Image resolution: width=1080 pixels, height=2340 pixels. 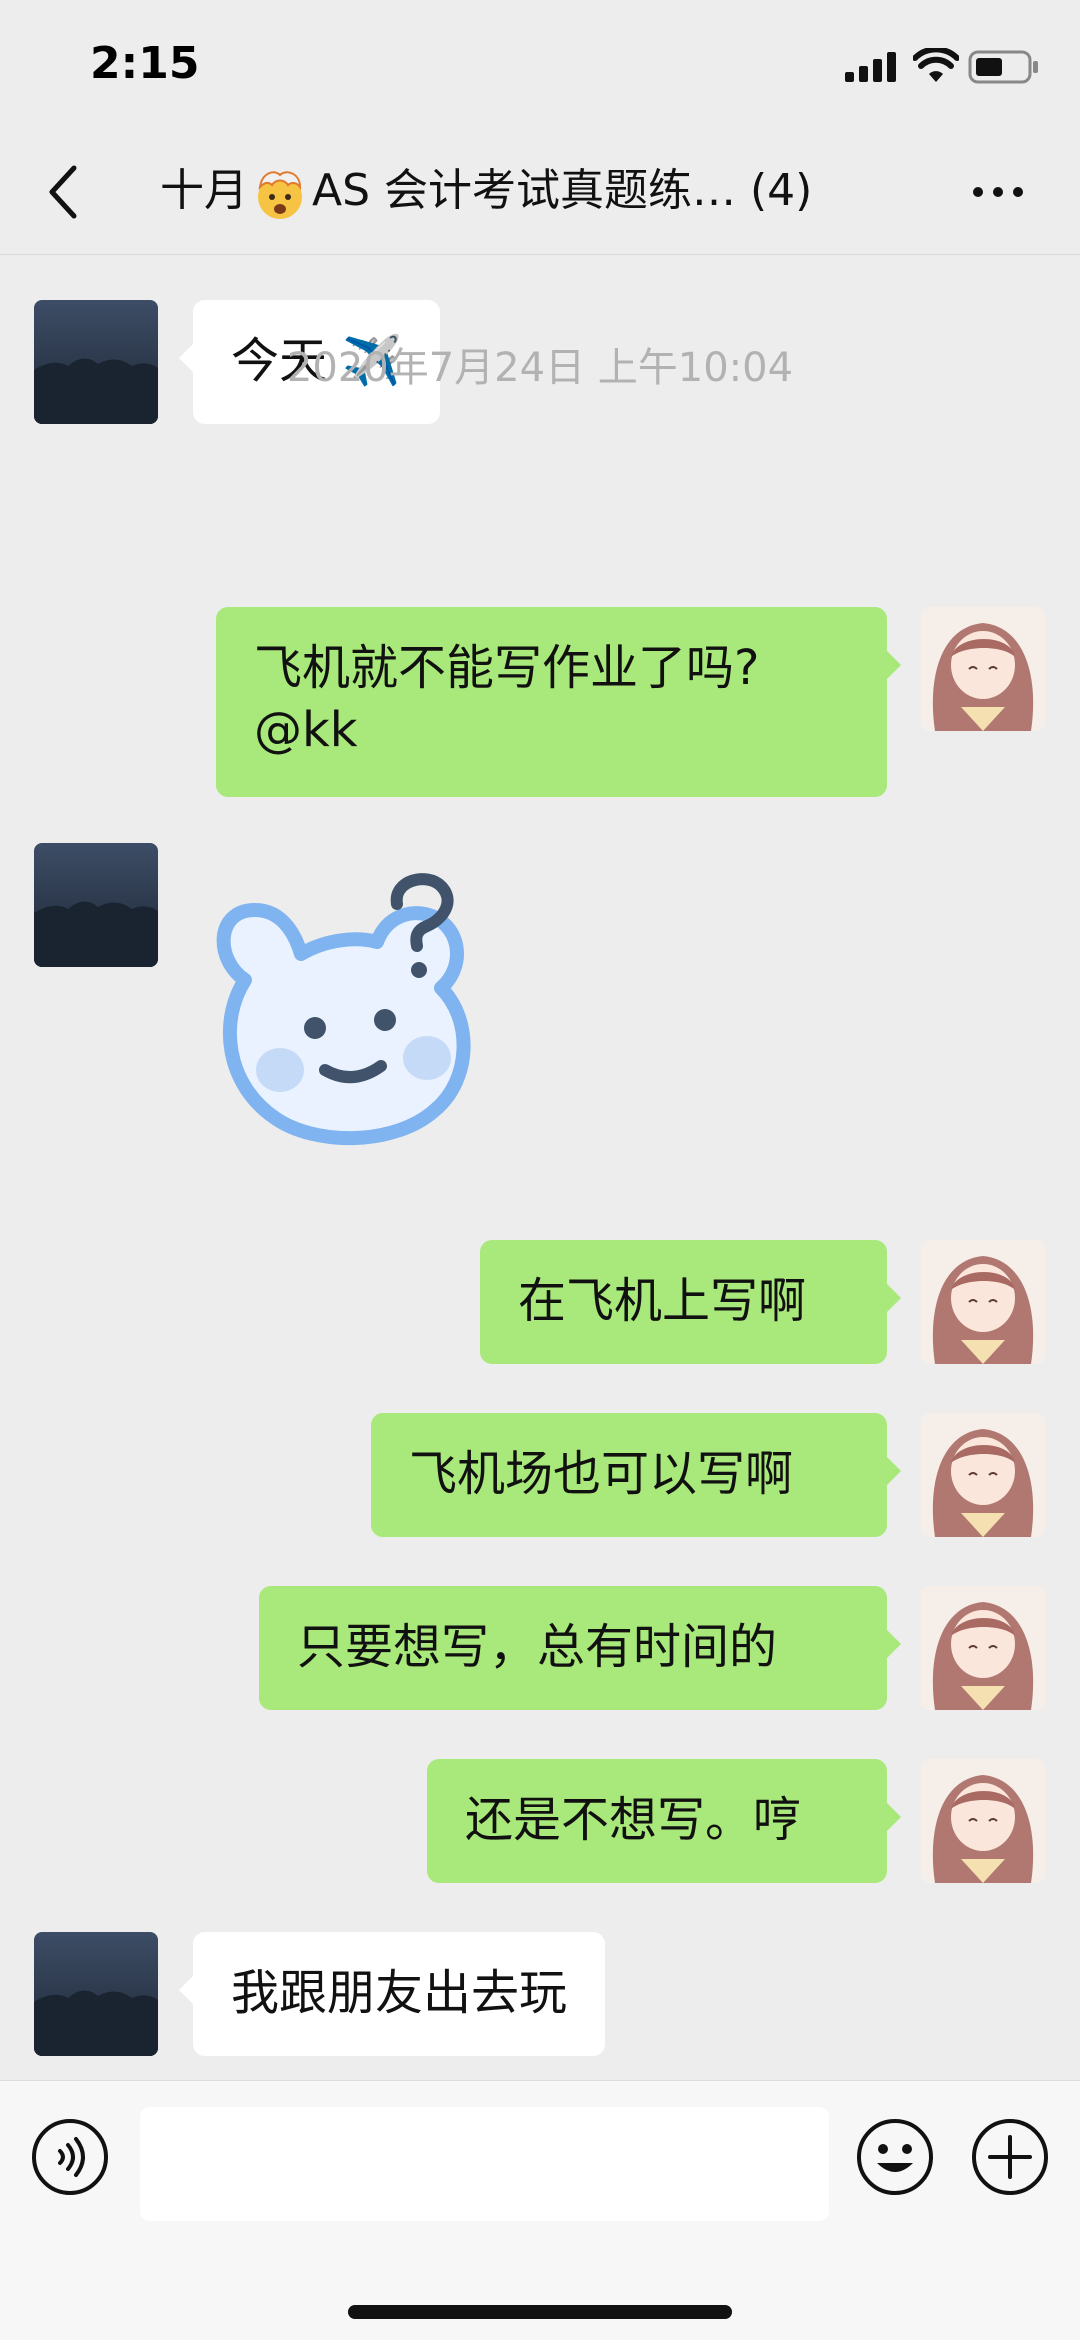 What do you see at coordinates (540, 2312) in the screenshot?
I see `home-indicator` at bounding box center [540, 2312].